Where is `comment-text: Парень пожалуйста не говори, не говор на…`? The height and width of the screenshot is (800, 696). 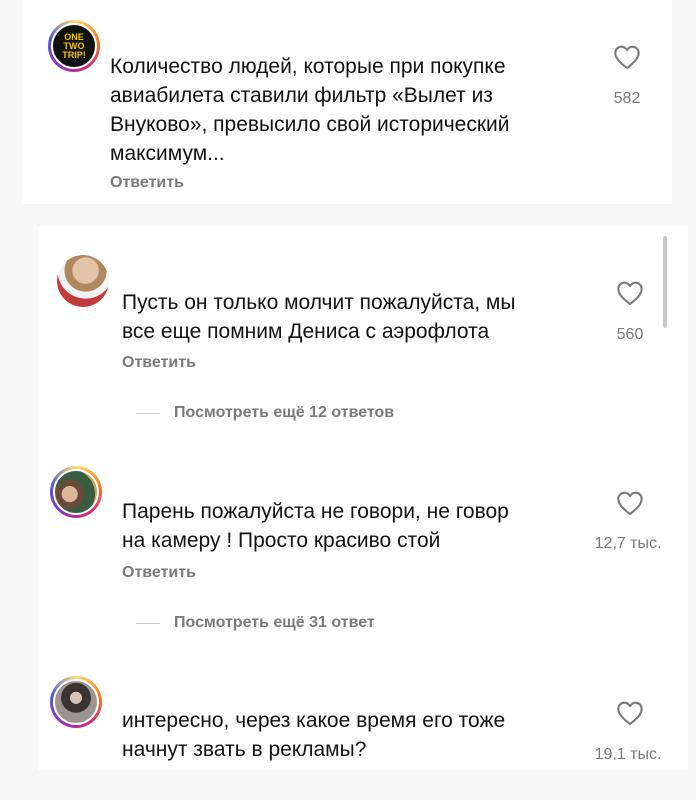 comment-text: Парень пожалуйста не говори, не говор на… is located at coordinates (315, 526).